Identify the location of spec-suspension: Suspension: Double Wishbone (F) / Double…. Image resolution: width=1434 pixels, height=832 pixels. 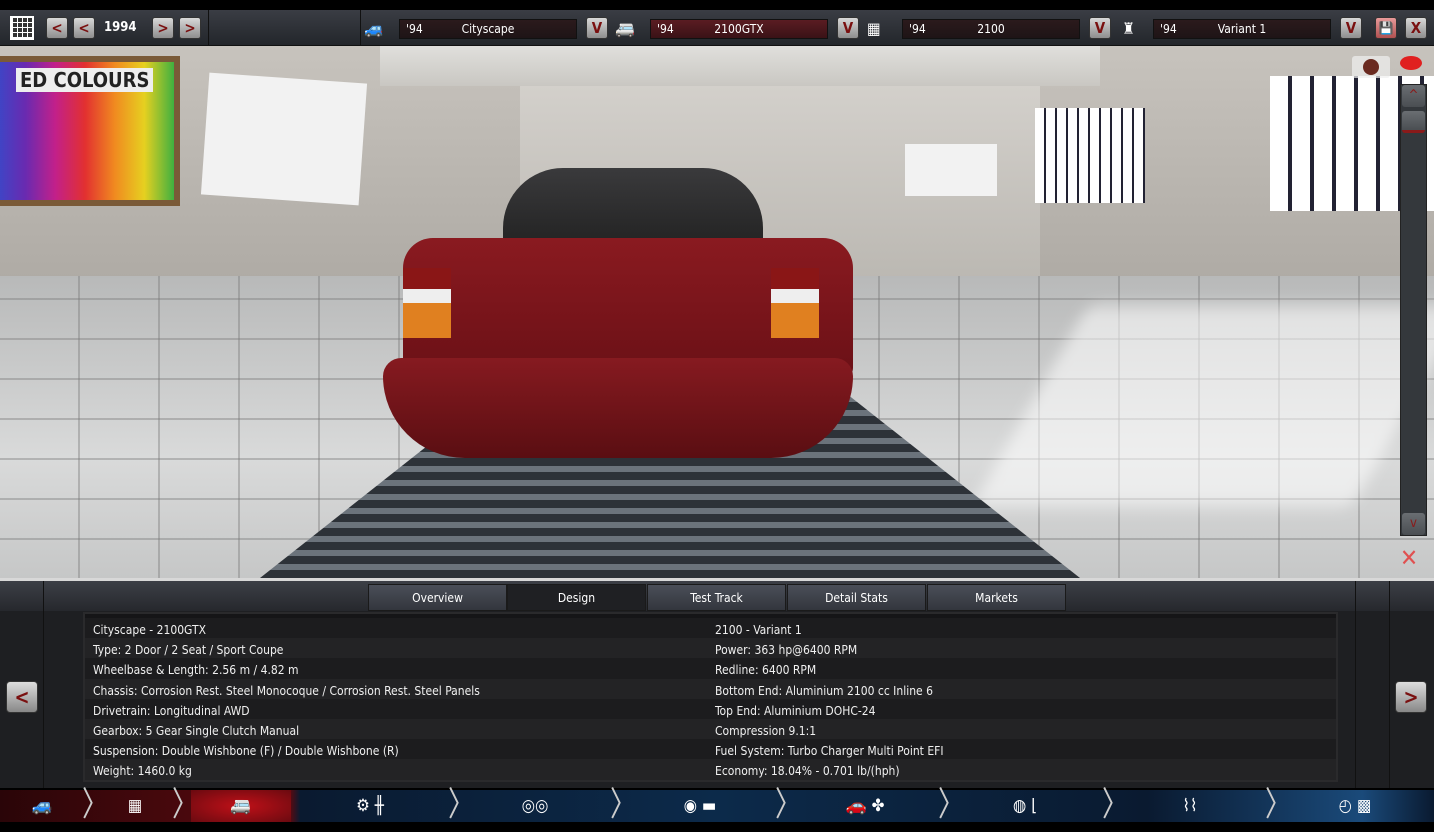
(246, 751).